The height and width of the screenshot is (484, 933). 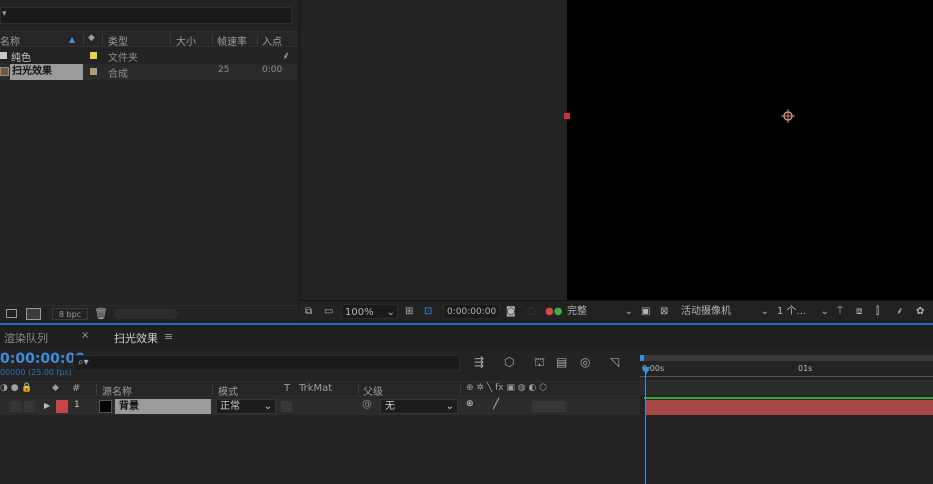 What do you see at coordinates (506, 388) in the screenshot?
I see `switches-icons: ⊕ ✲ ╲ fx ▣ ◍ ◐ ⬡` at bounding box center [506, 388].